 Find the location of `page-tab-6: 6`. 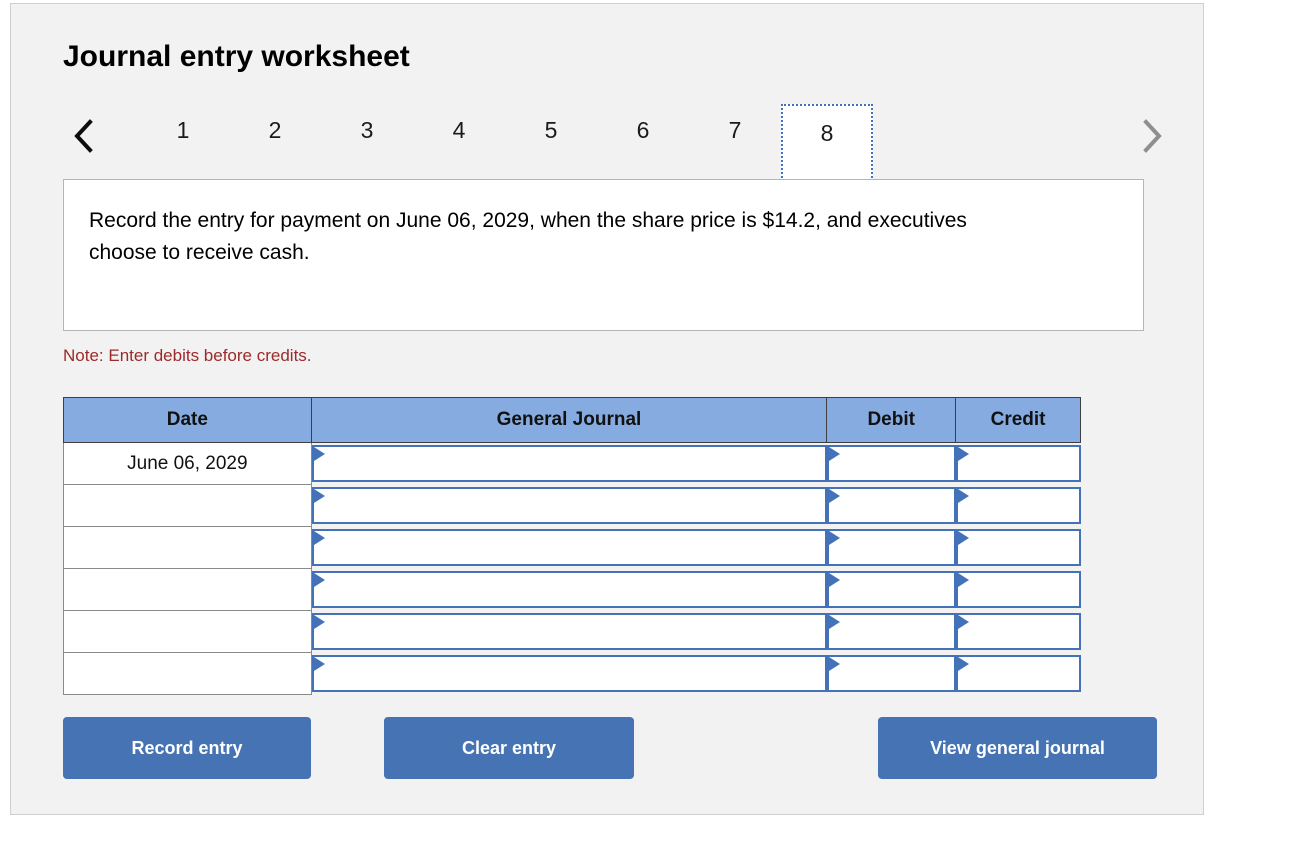

page-tab-6: 6 is located at coordinates (643, 130).